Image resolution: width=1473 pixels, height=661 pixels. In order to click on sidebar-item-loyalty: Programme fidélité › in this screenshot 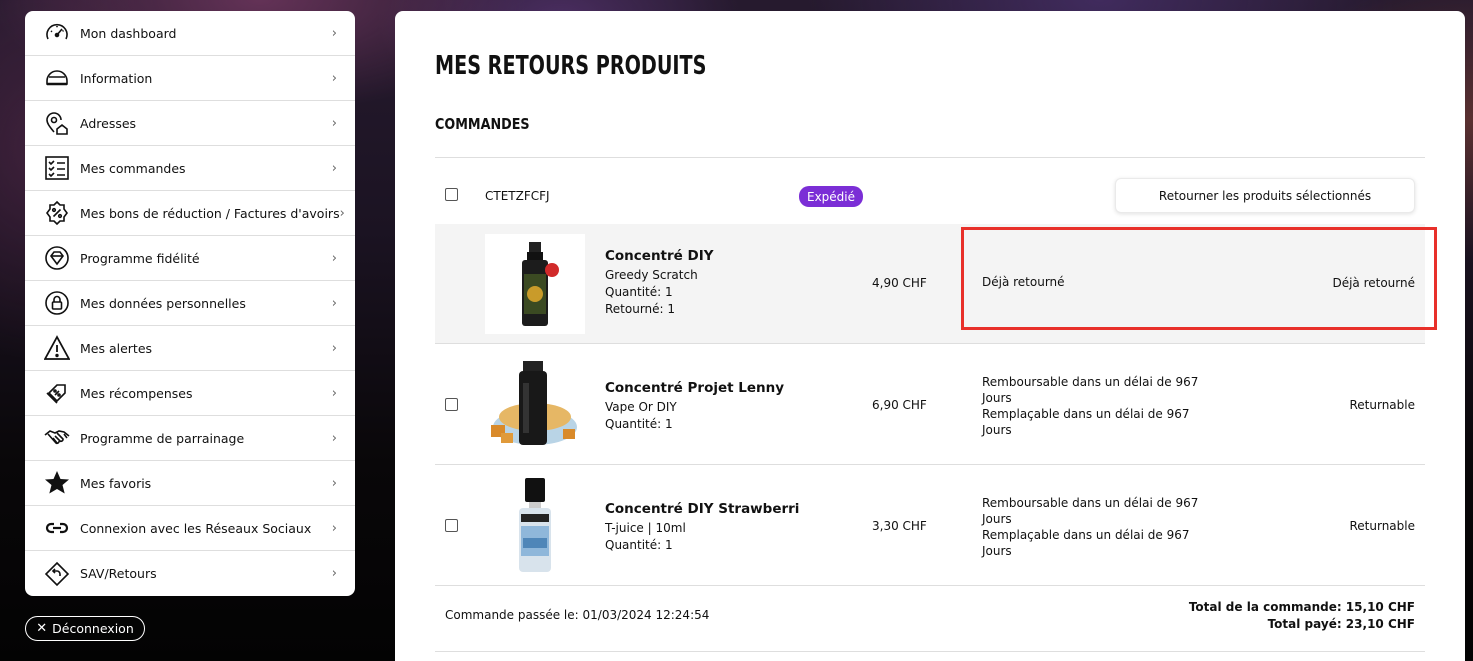, I will do `click(190, 258)`.